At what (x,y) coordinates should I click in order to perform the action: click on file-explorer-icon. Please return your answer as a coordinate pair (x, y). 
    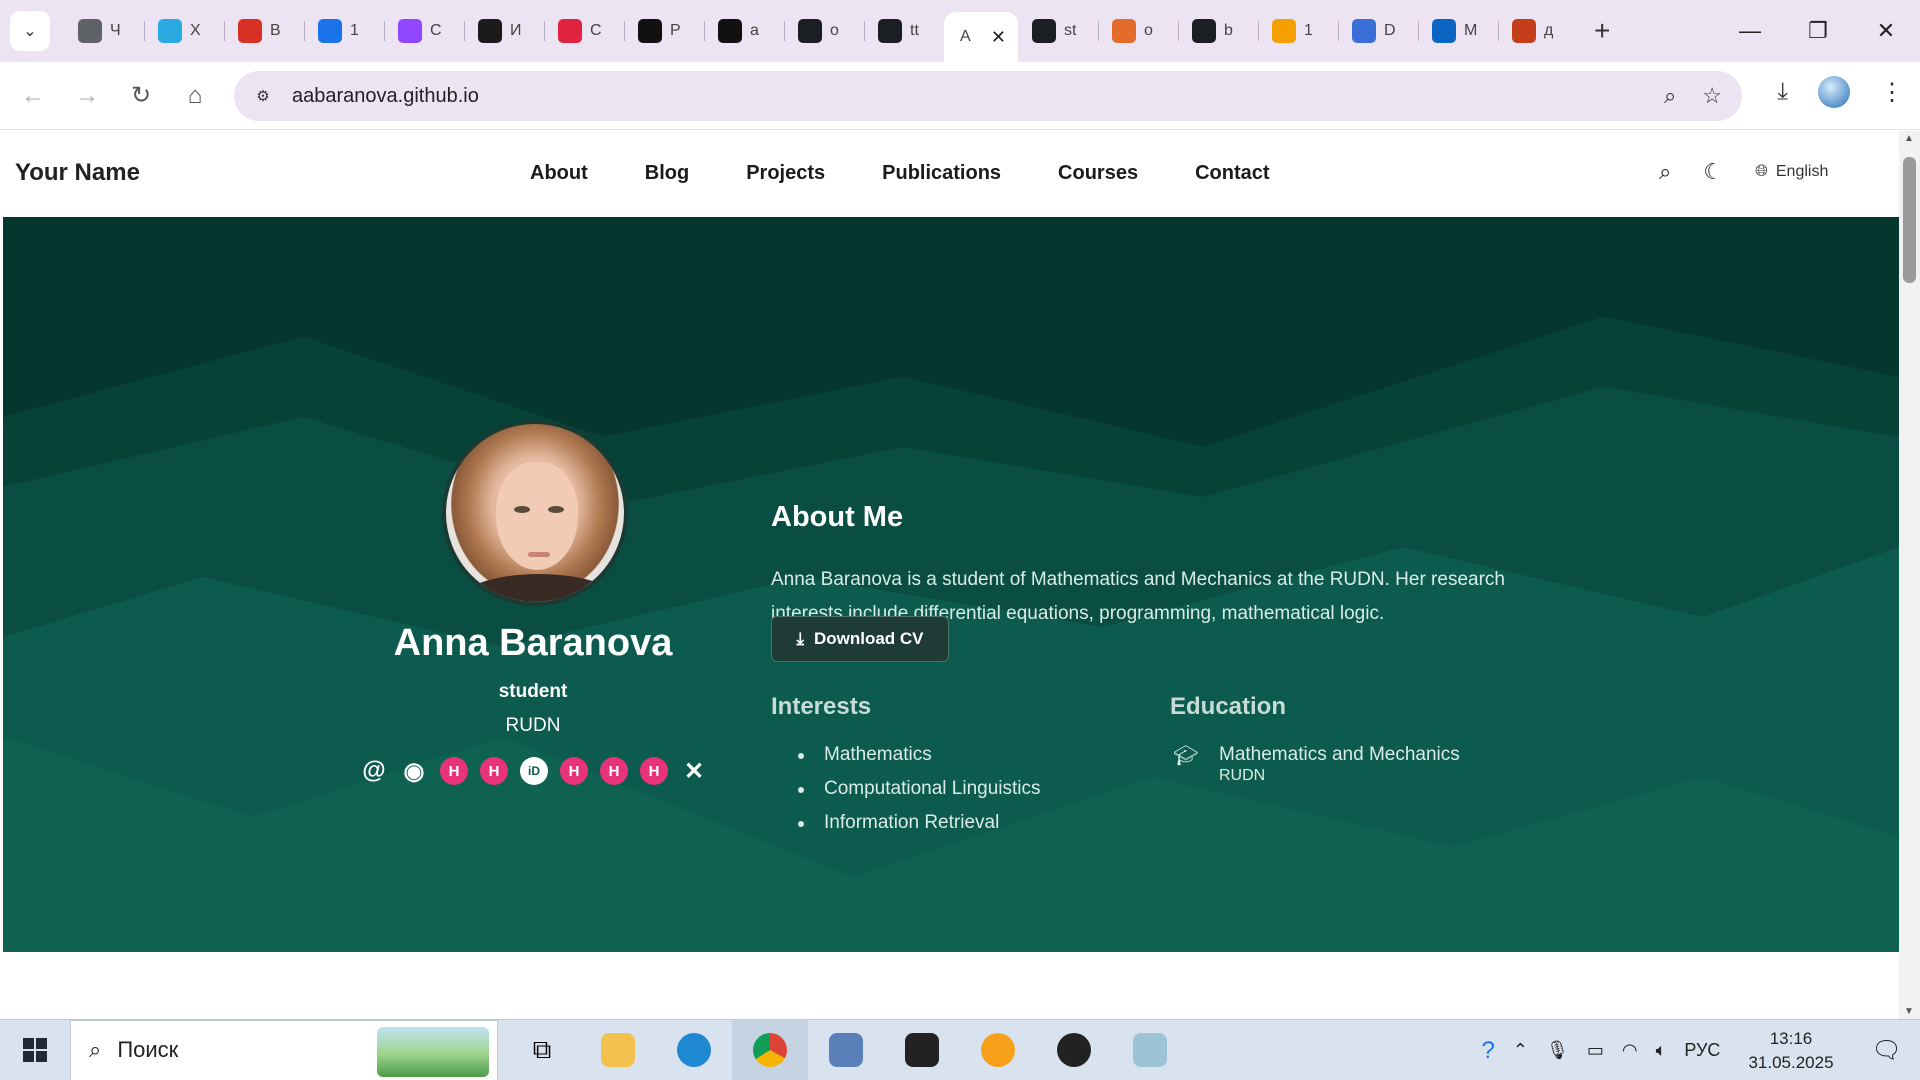
    Looking at the image, I should click on (618, 1050).